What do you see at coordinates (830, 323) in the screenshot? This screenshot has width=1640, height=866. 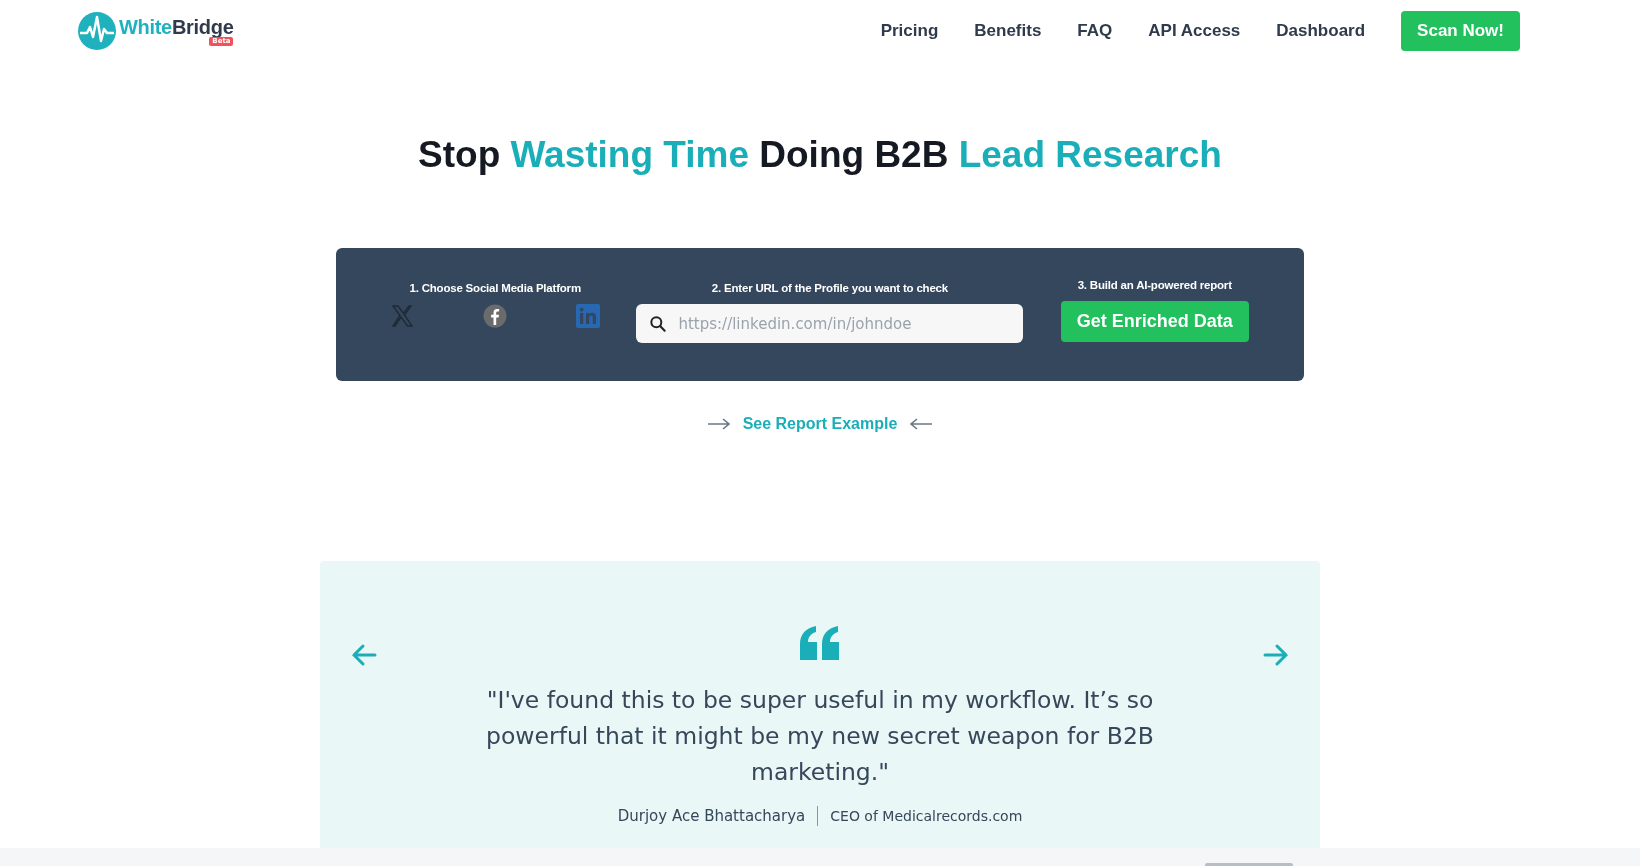 I see `url-input-field: https://linkedin.com/in/johndoe` at bounding box center [830, 323].